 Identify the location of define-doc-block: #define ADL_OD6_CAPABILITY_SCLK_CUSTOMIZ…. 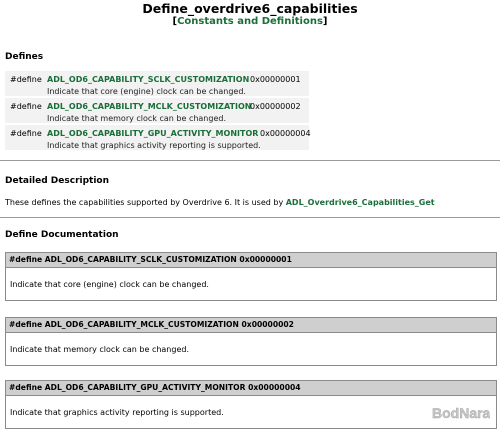
(251, 276).